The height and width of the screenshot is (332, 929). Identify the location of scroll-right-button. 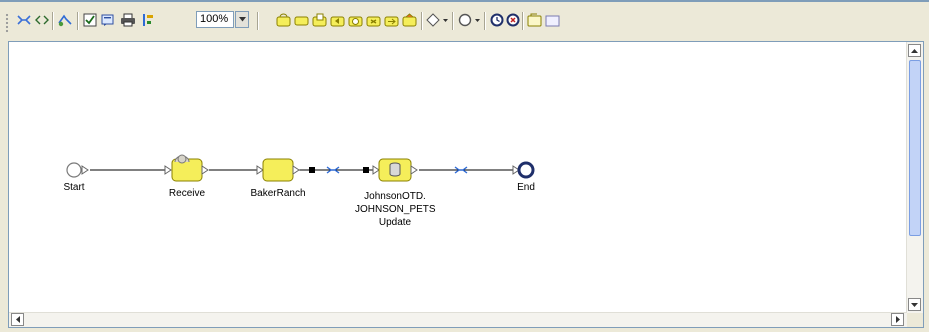
(897, 319).